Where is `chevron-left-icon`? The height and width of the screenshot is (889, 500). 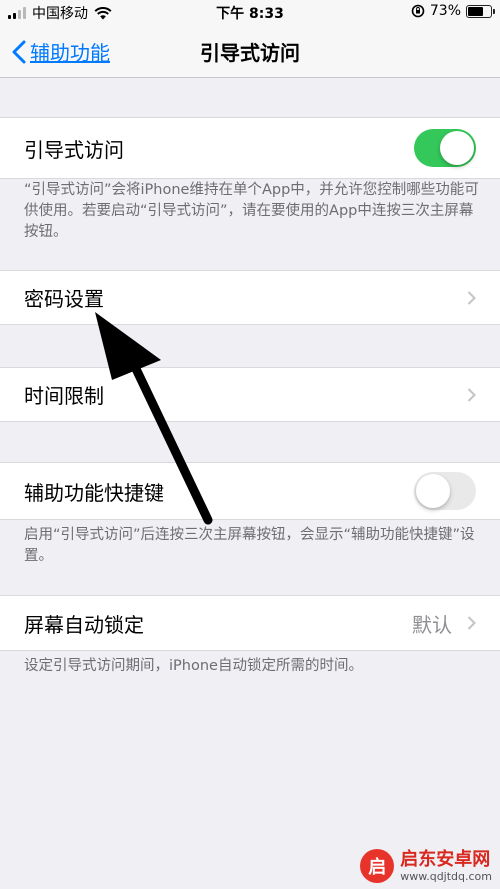
chevron-left-icon is located at coordinates (19, 51).